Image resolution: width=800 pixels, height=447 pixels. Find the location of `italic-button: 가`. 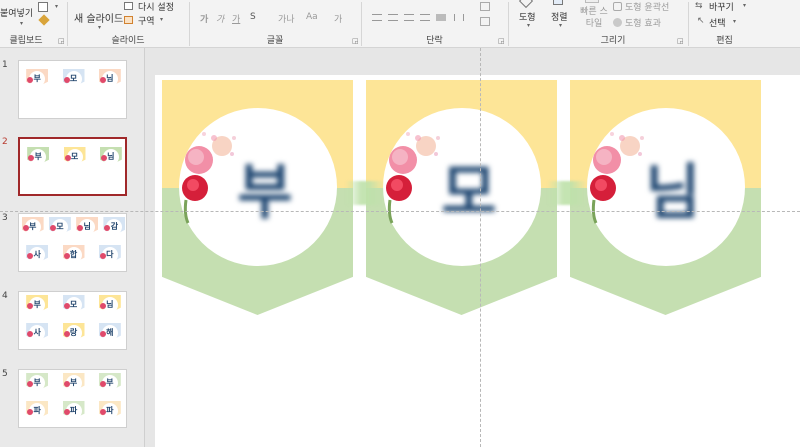

italic-button: 가 is located at coordinates (220, 18).